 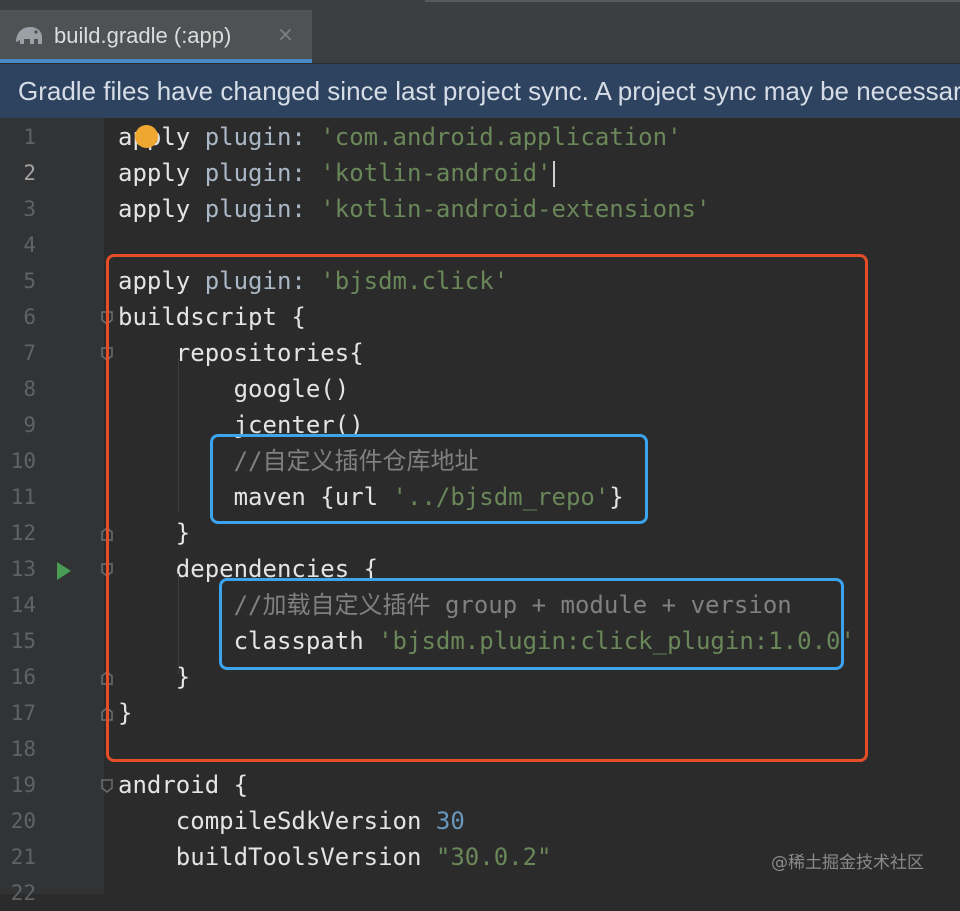 I want to click on classpath-highlight, so click(x=531, y=624).